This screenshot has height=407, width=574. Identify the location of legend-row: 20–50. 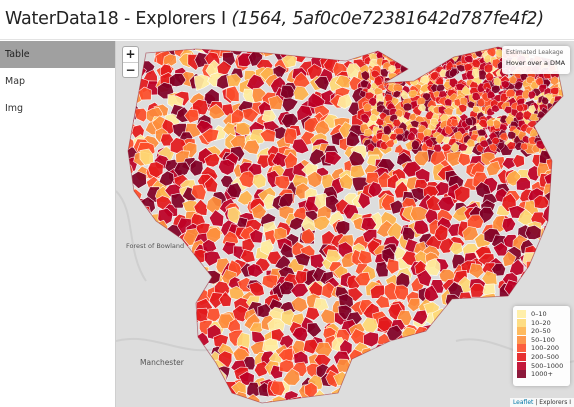
(541, 331).